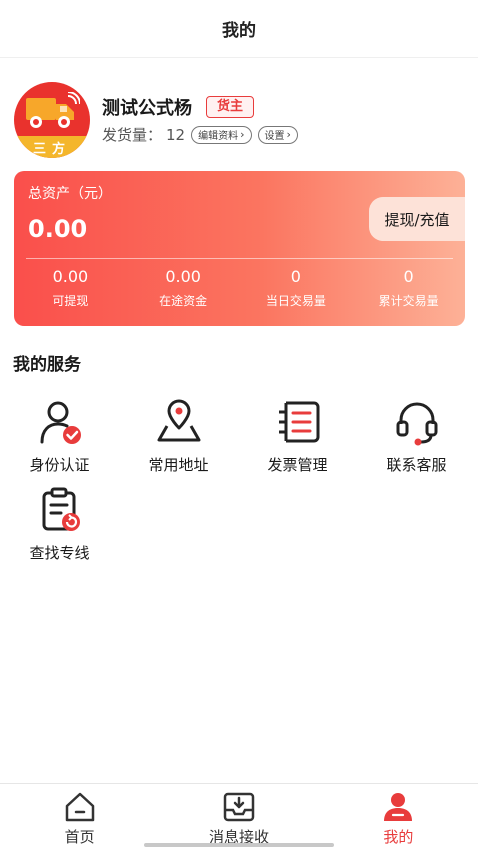  Describe the element at coordinates (239, 807) in the screenshot. I see `inbox-icon` at that location.